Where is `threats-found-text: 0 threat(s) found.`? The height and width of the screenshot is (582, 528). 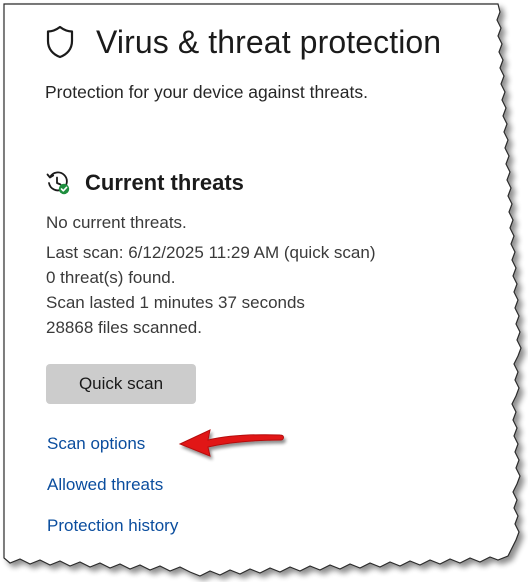
threats-found-text: 0 threat(s) found. is located at coordinates (111, 277).